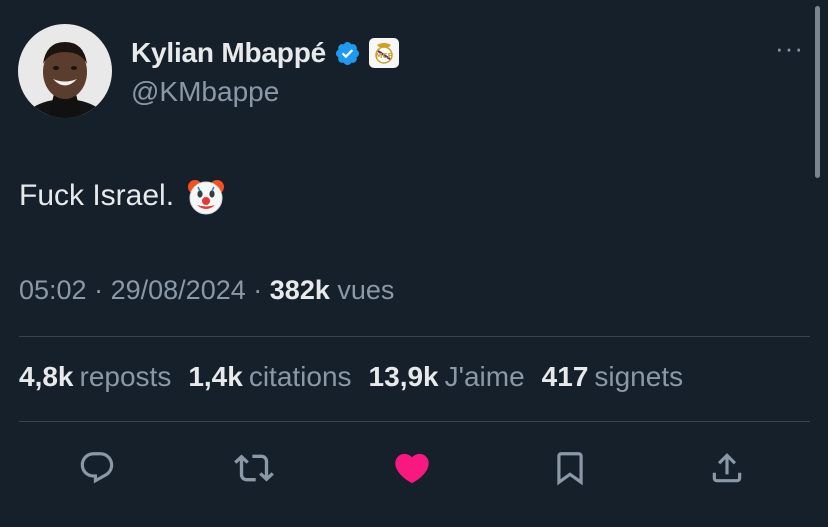  What do you see at coordinates (817, 92) in the screenshot?
I see `scrollbar` at bounding box center [817, 92].